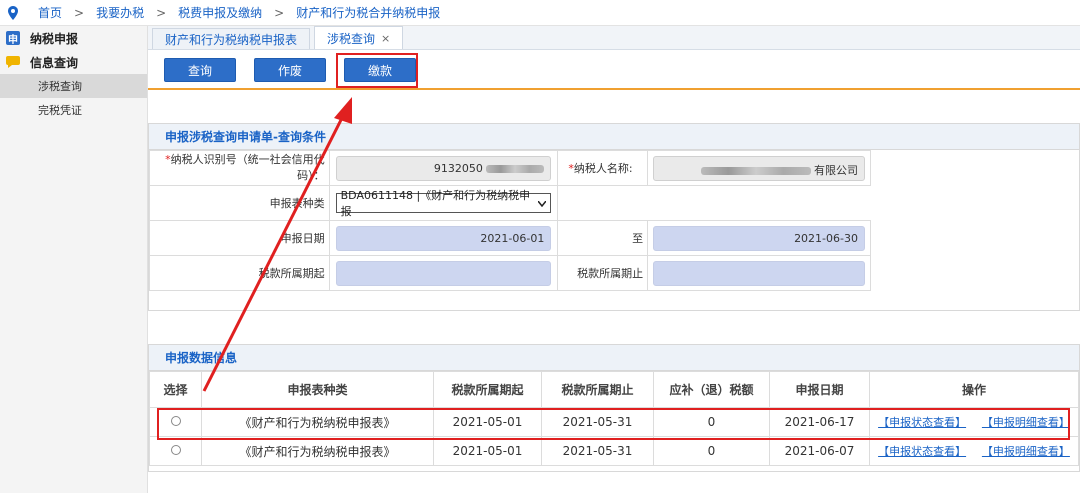 The width and height of the screenshot is (1080, 493). Describe the element at coordinates (317, 451) in the screenshot. I see `form-type-cell: 《财产和行为税纳税申报表》` at that location.